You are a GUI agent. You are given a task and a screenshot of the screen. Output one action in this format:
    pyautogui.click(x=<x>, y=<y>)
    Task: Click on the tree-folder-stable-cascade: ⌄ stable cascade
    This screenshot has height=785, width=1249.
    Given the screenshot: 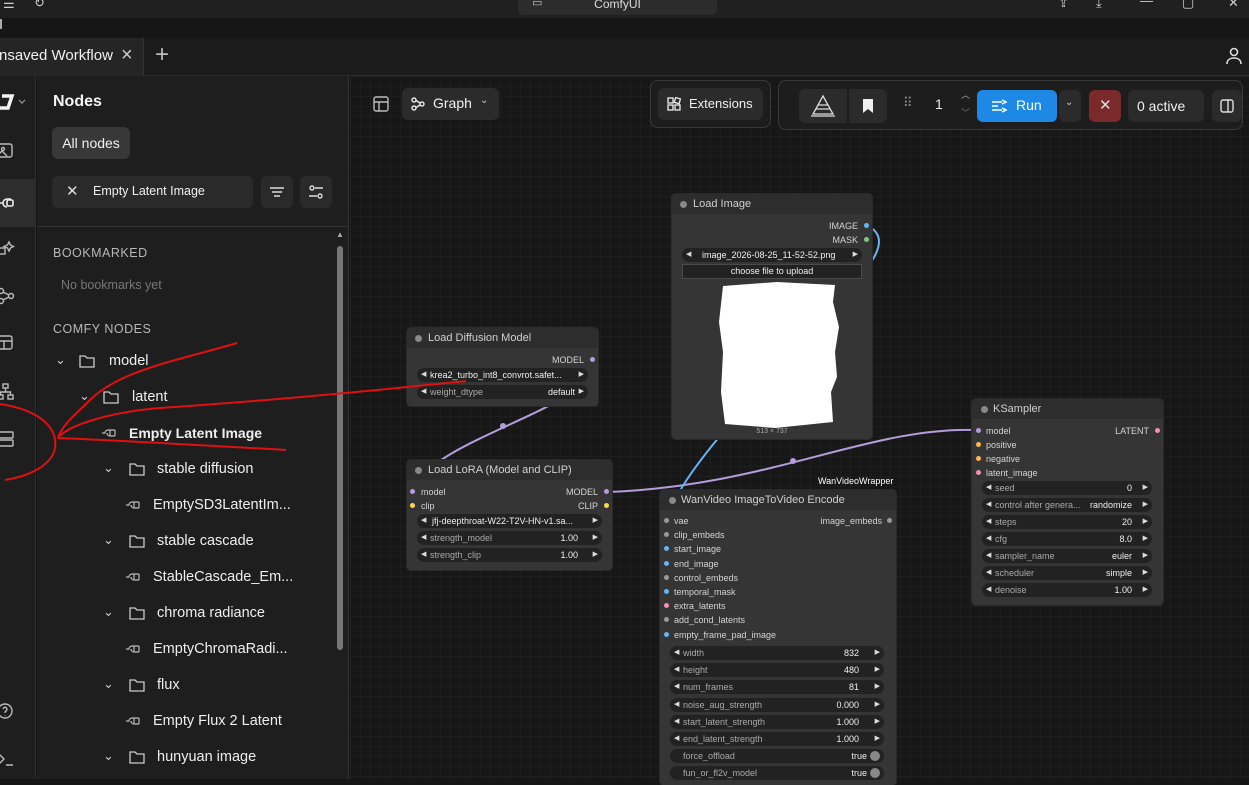 What is the action you would take?
    pyautogui.click(x=184, y=543)
    